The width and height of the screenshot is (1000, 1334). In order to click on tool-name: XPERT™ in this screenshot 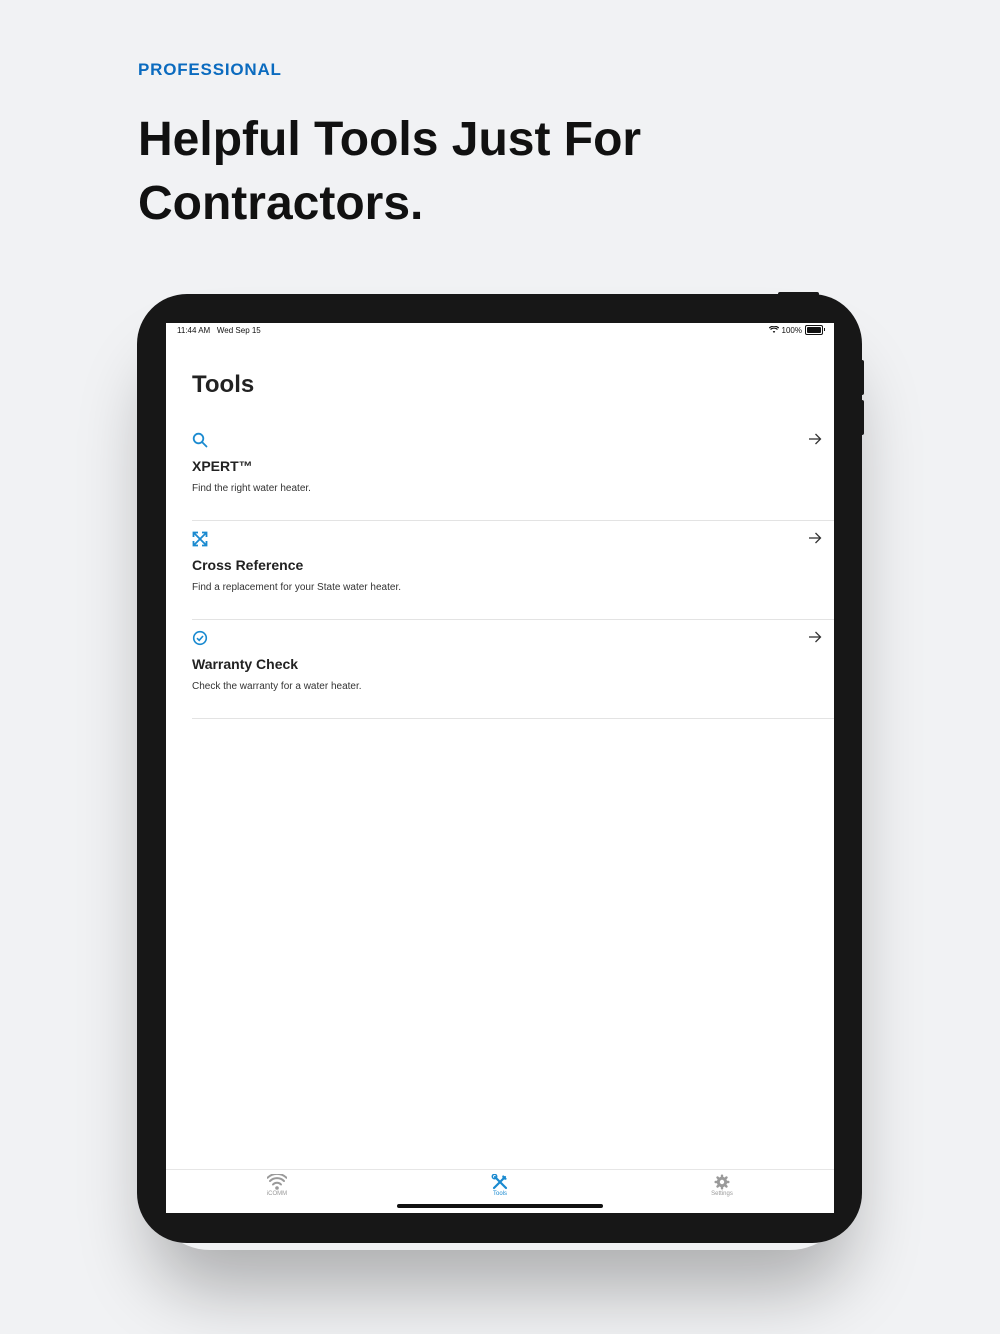, I will do `click(222, 466)`.